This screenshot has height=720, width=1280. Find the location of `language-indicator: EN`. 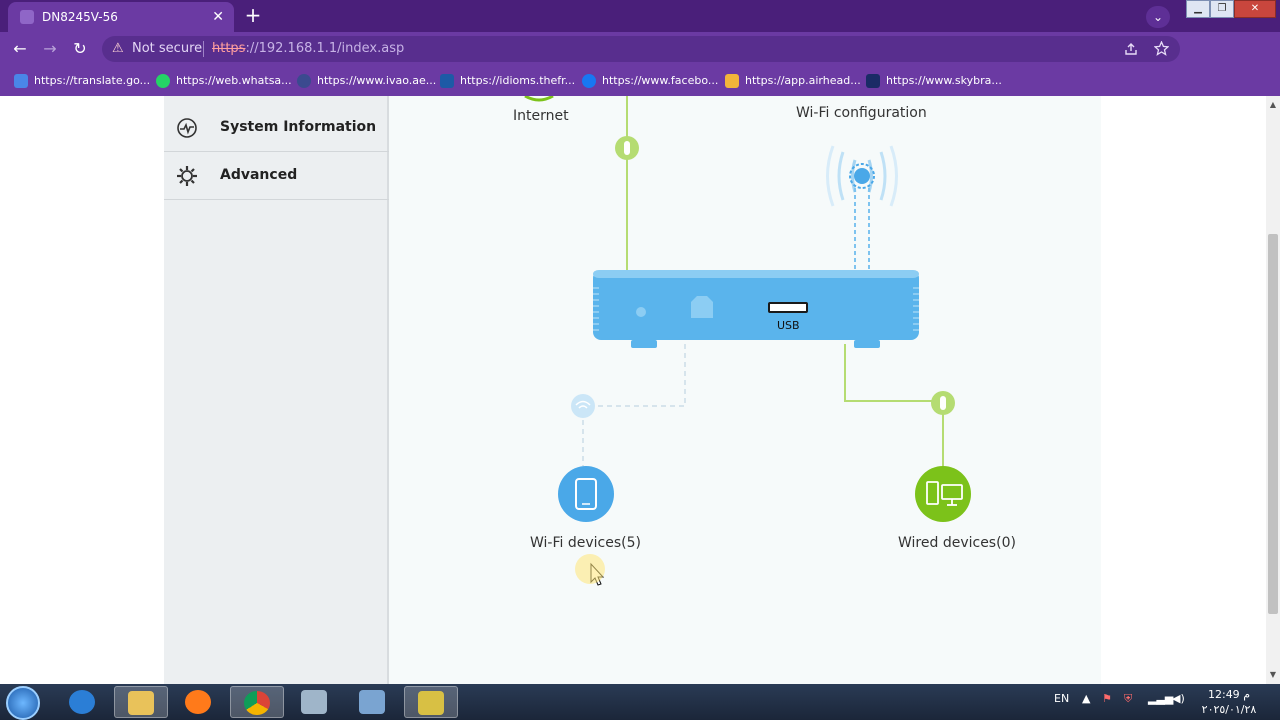

language-indicator: EN is located at coordinates (1061, 698).